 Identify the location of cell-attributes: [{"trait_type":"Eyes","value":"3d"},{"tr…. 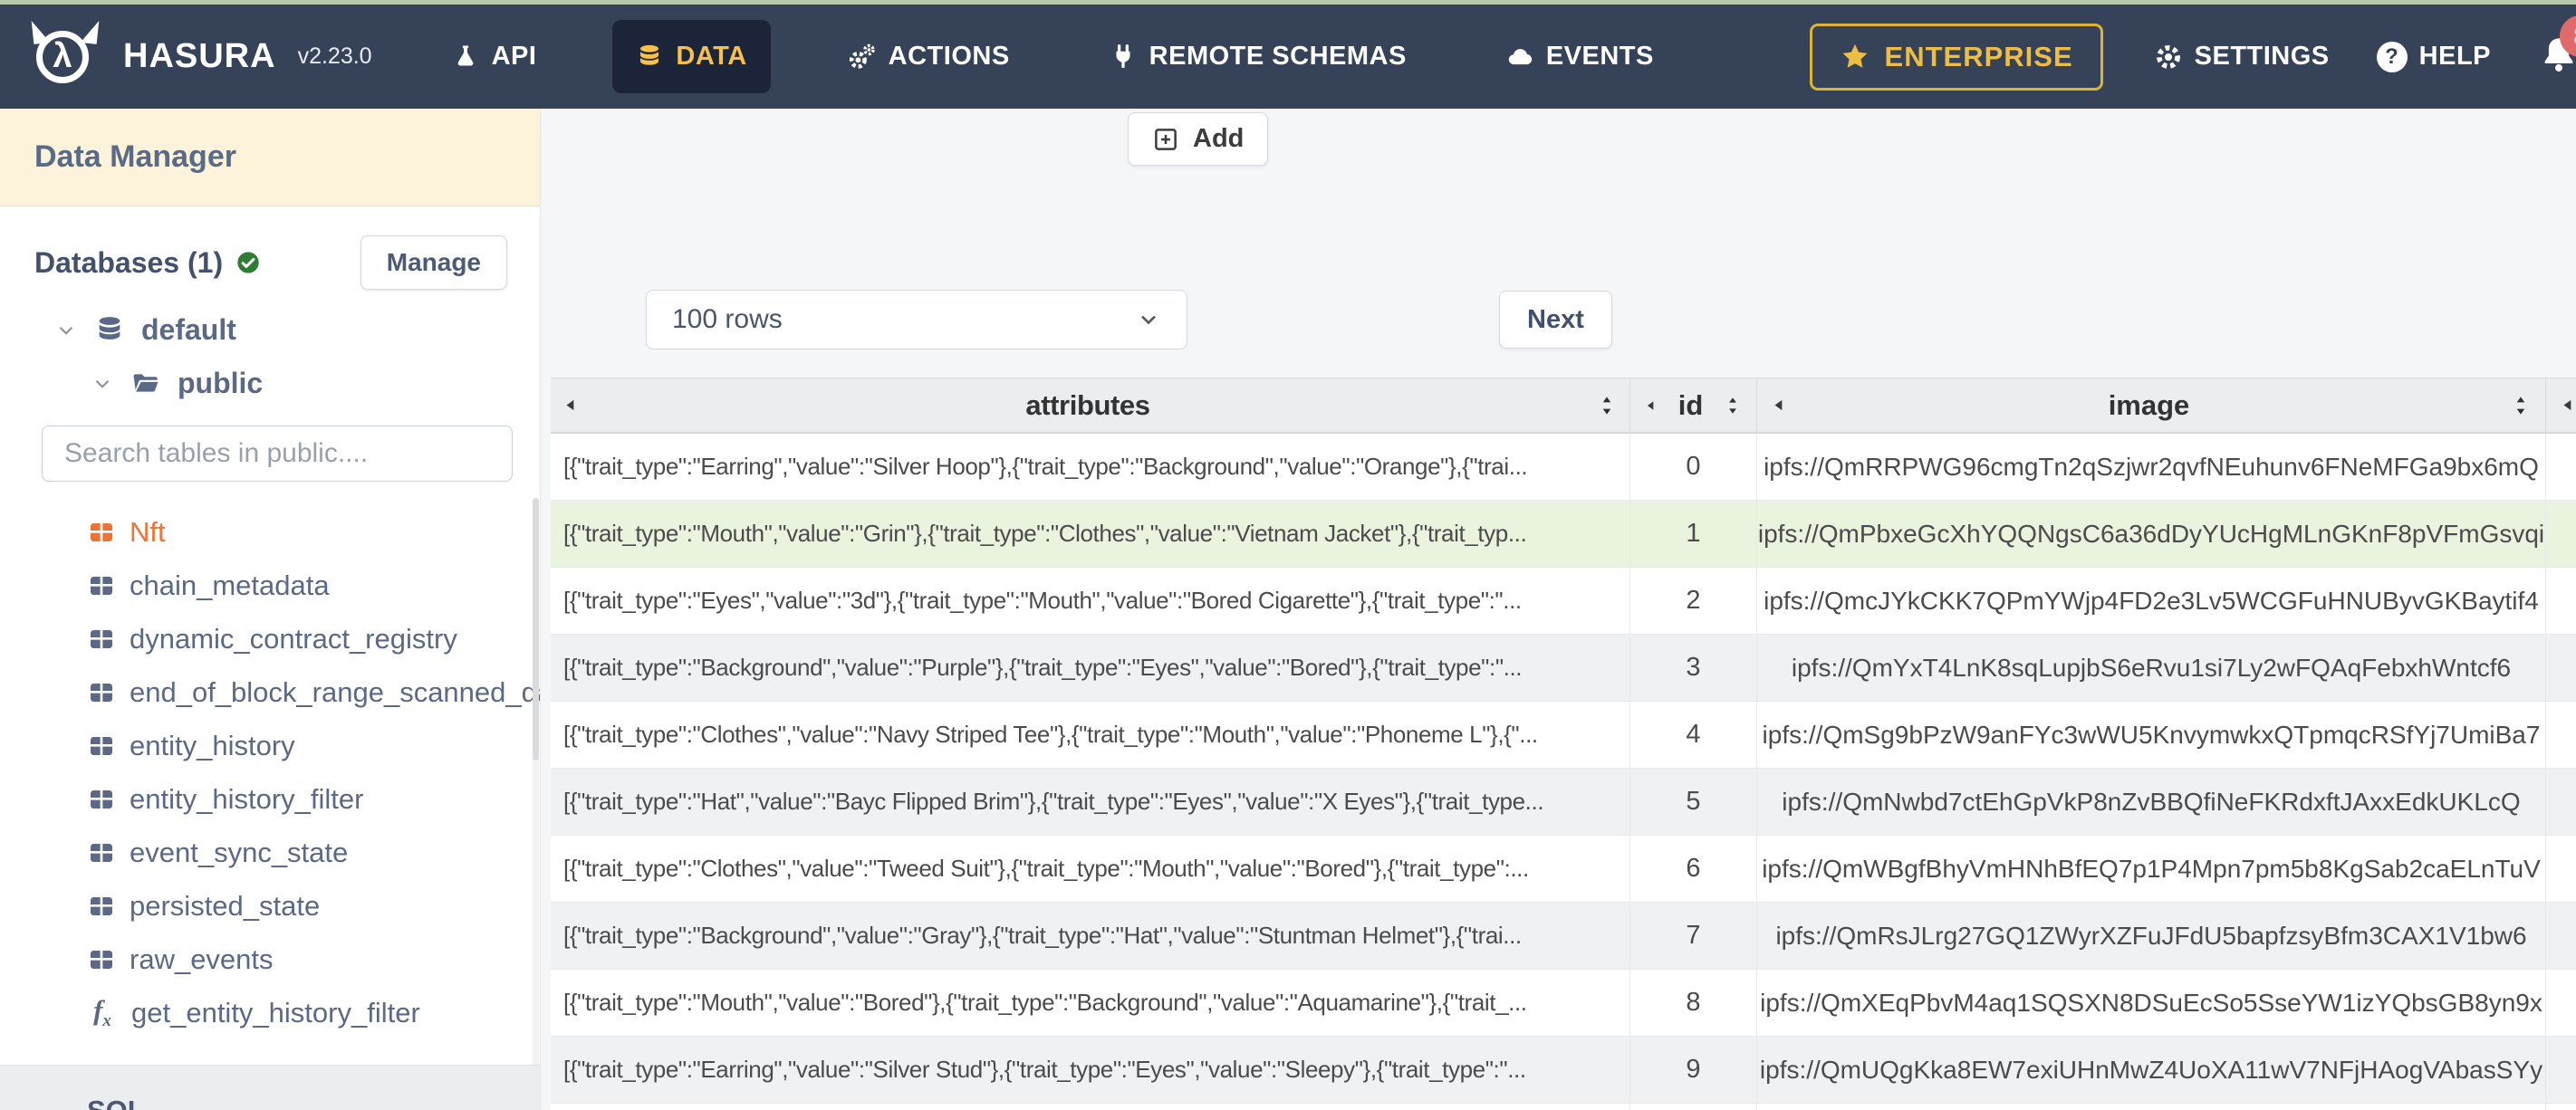
(1090, 601).